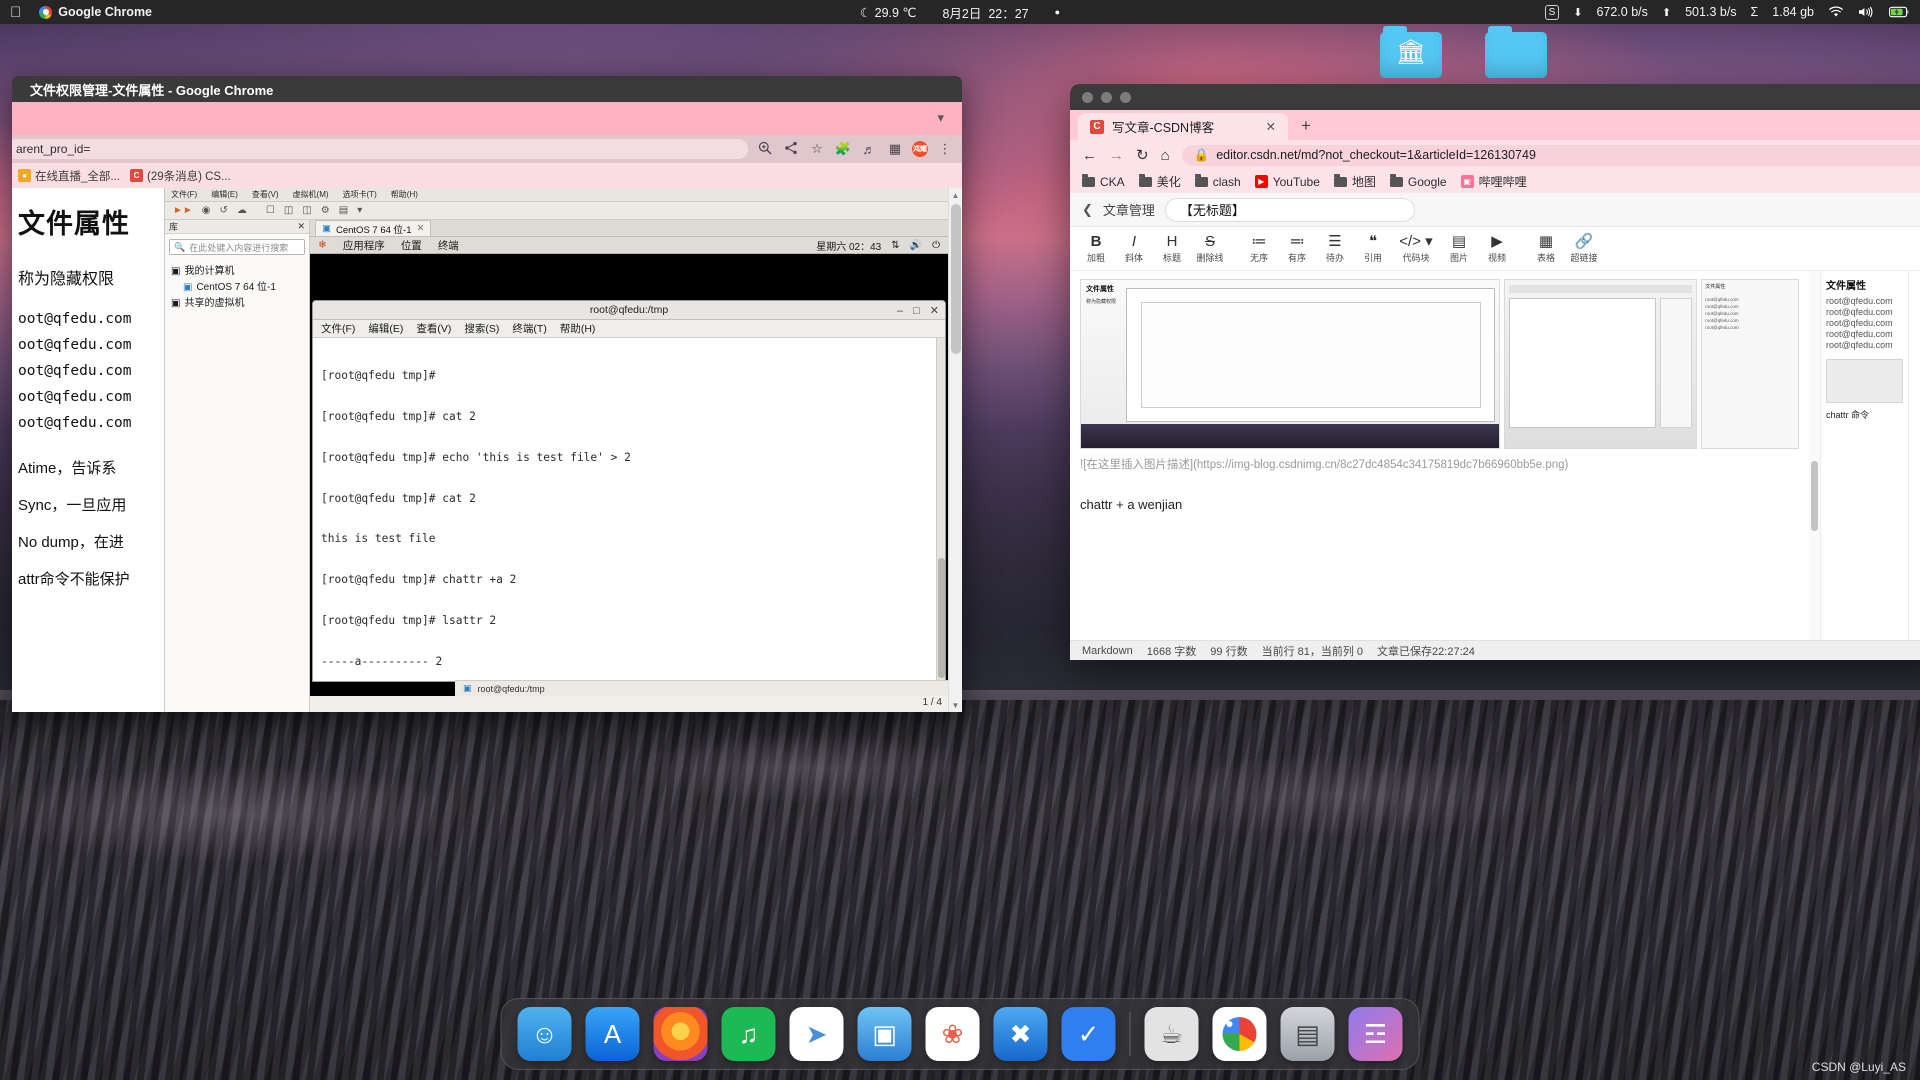  I want to click on zoom-in-icon, so click(765, 149).